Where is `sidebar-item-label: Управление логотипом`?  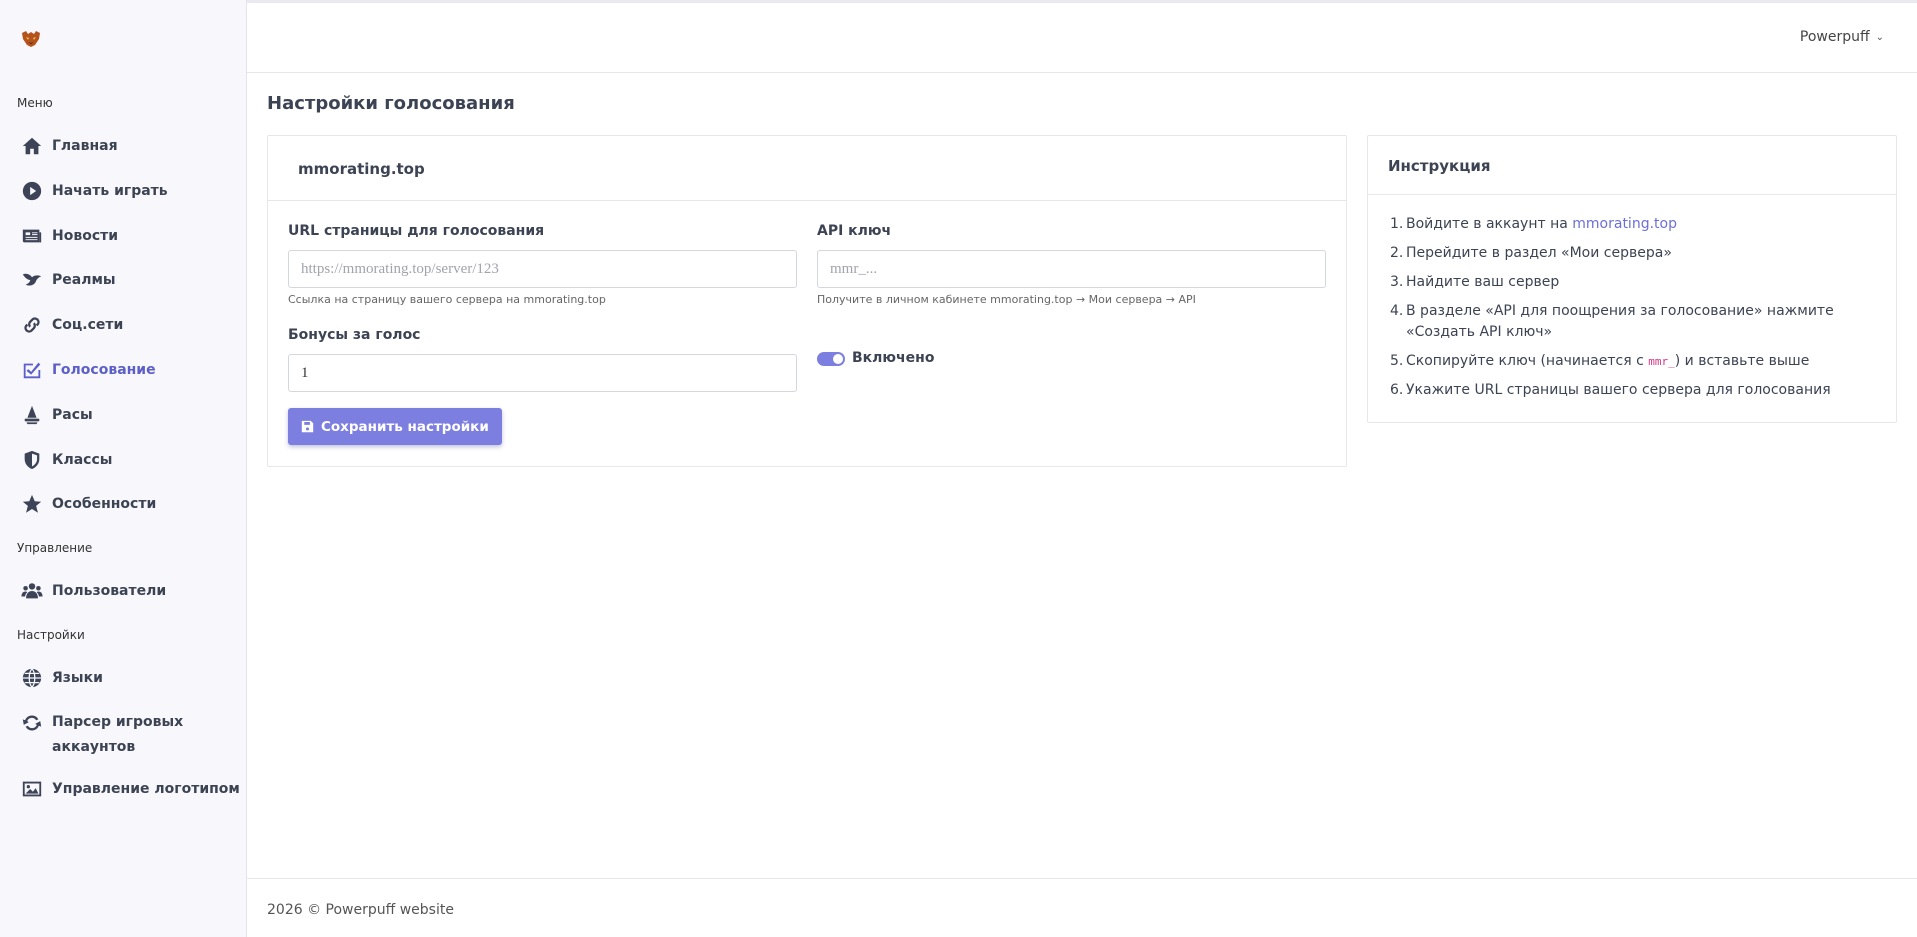 sidebar-item-label: Управление логотипом is located at coordinates (146, 789).